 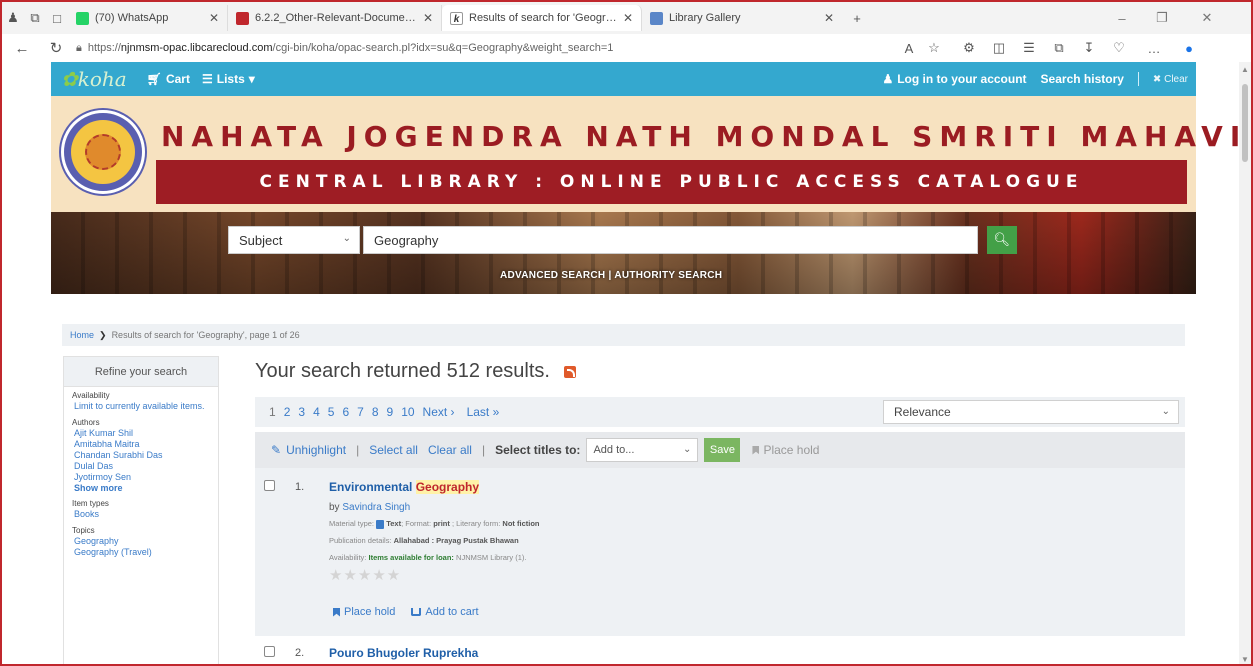 I want to click on search-links: ADVANCED SEARCH | AUTHORITY SEARCH, so click(x=611, y=275).